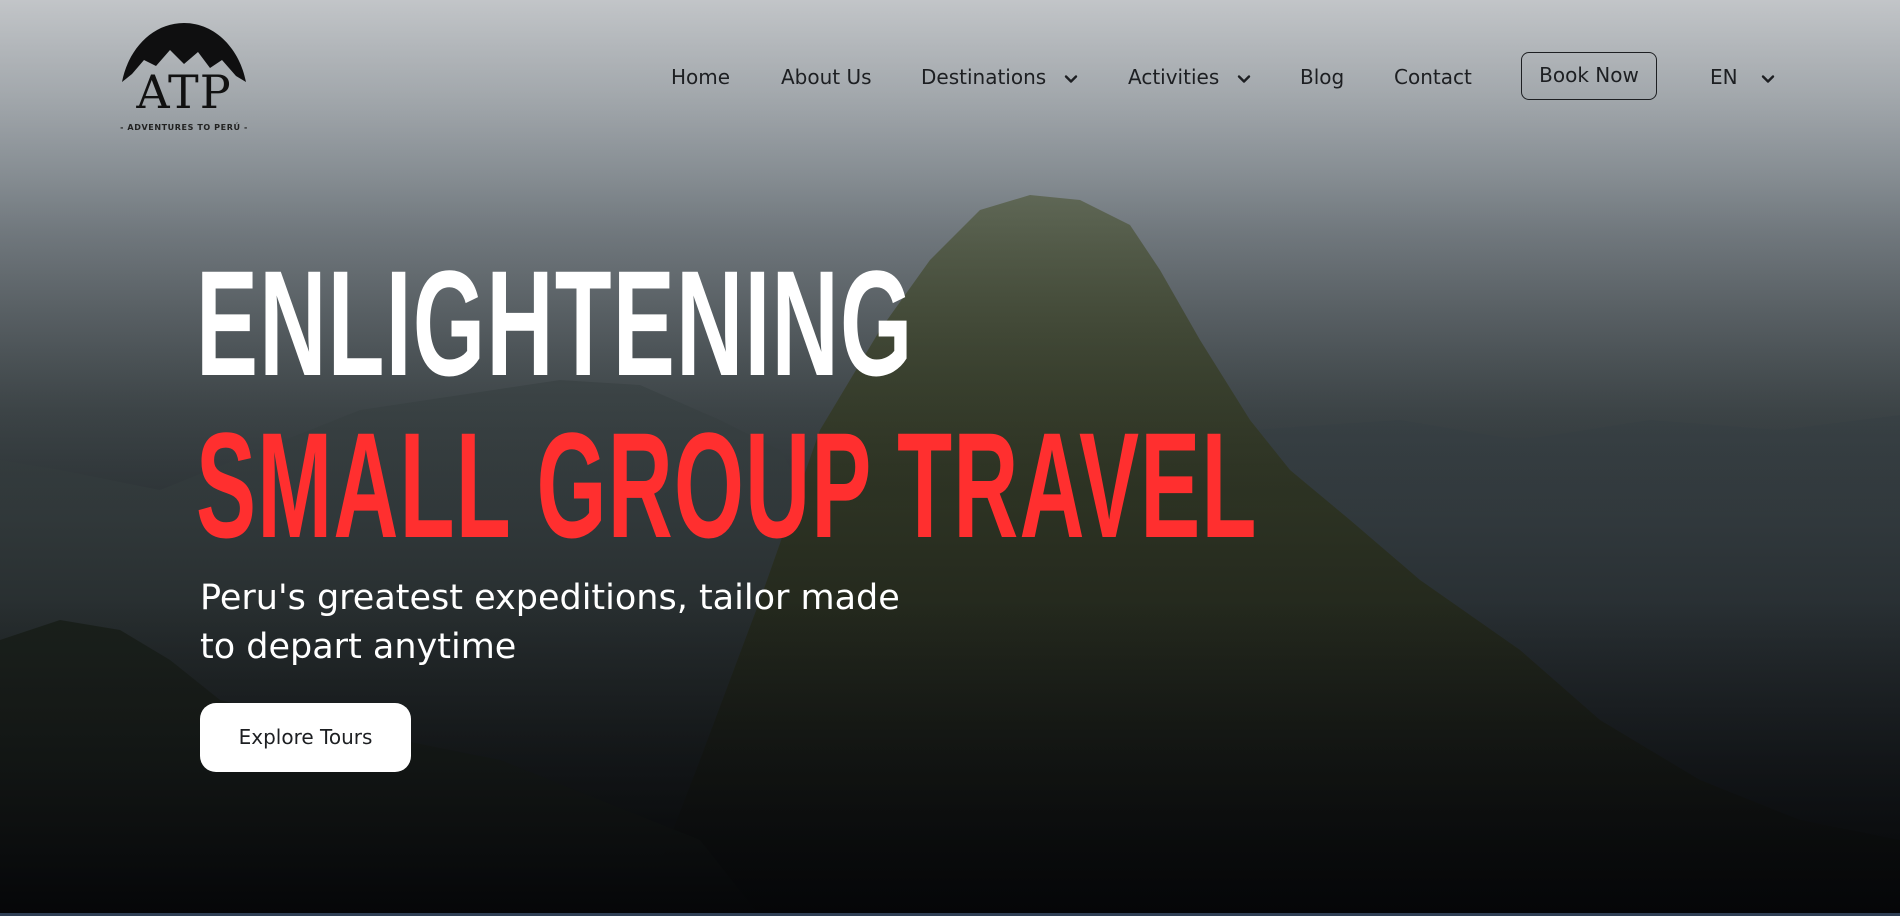 The height and width of the screenshot is (916, 1900). Describe the element at coordinates (1589, 76) in the screenshot. I see `book-now-button: Book Now` at that location.